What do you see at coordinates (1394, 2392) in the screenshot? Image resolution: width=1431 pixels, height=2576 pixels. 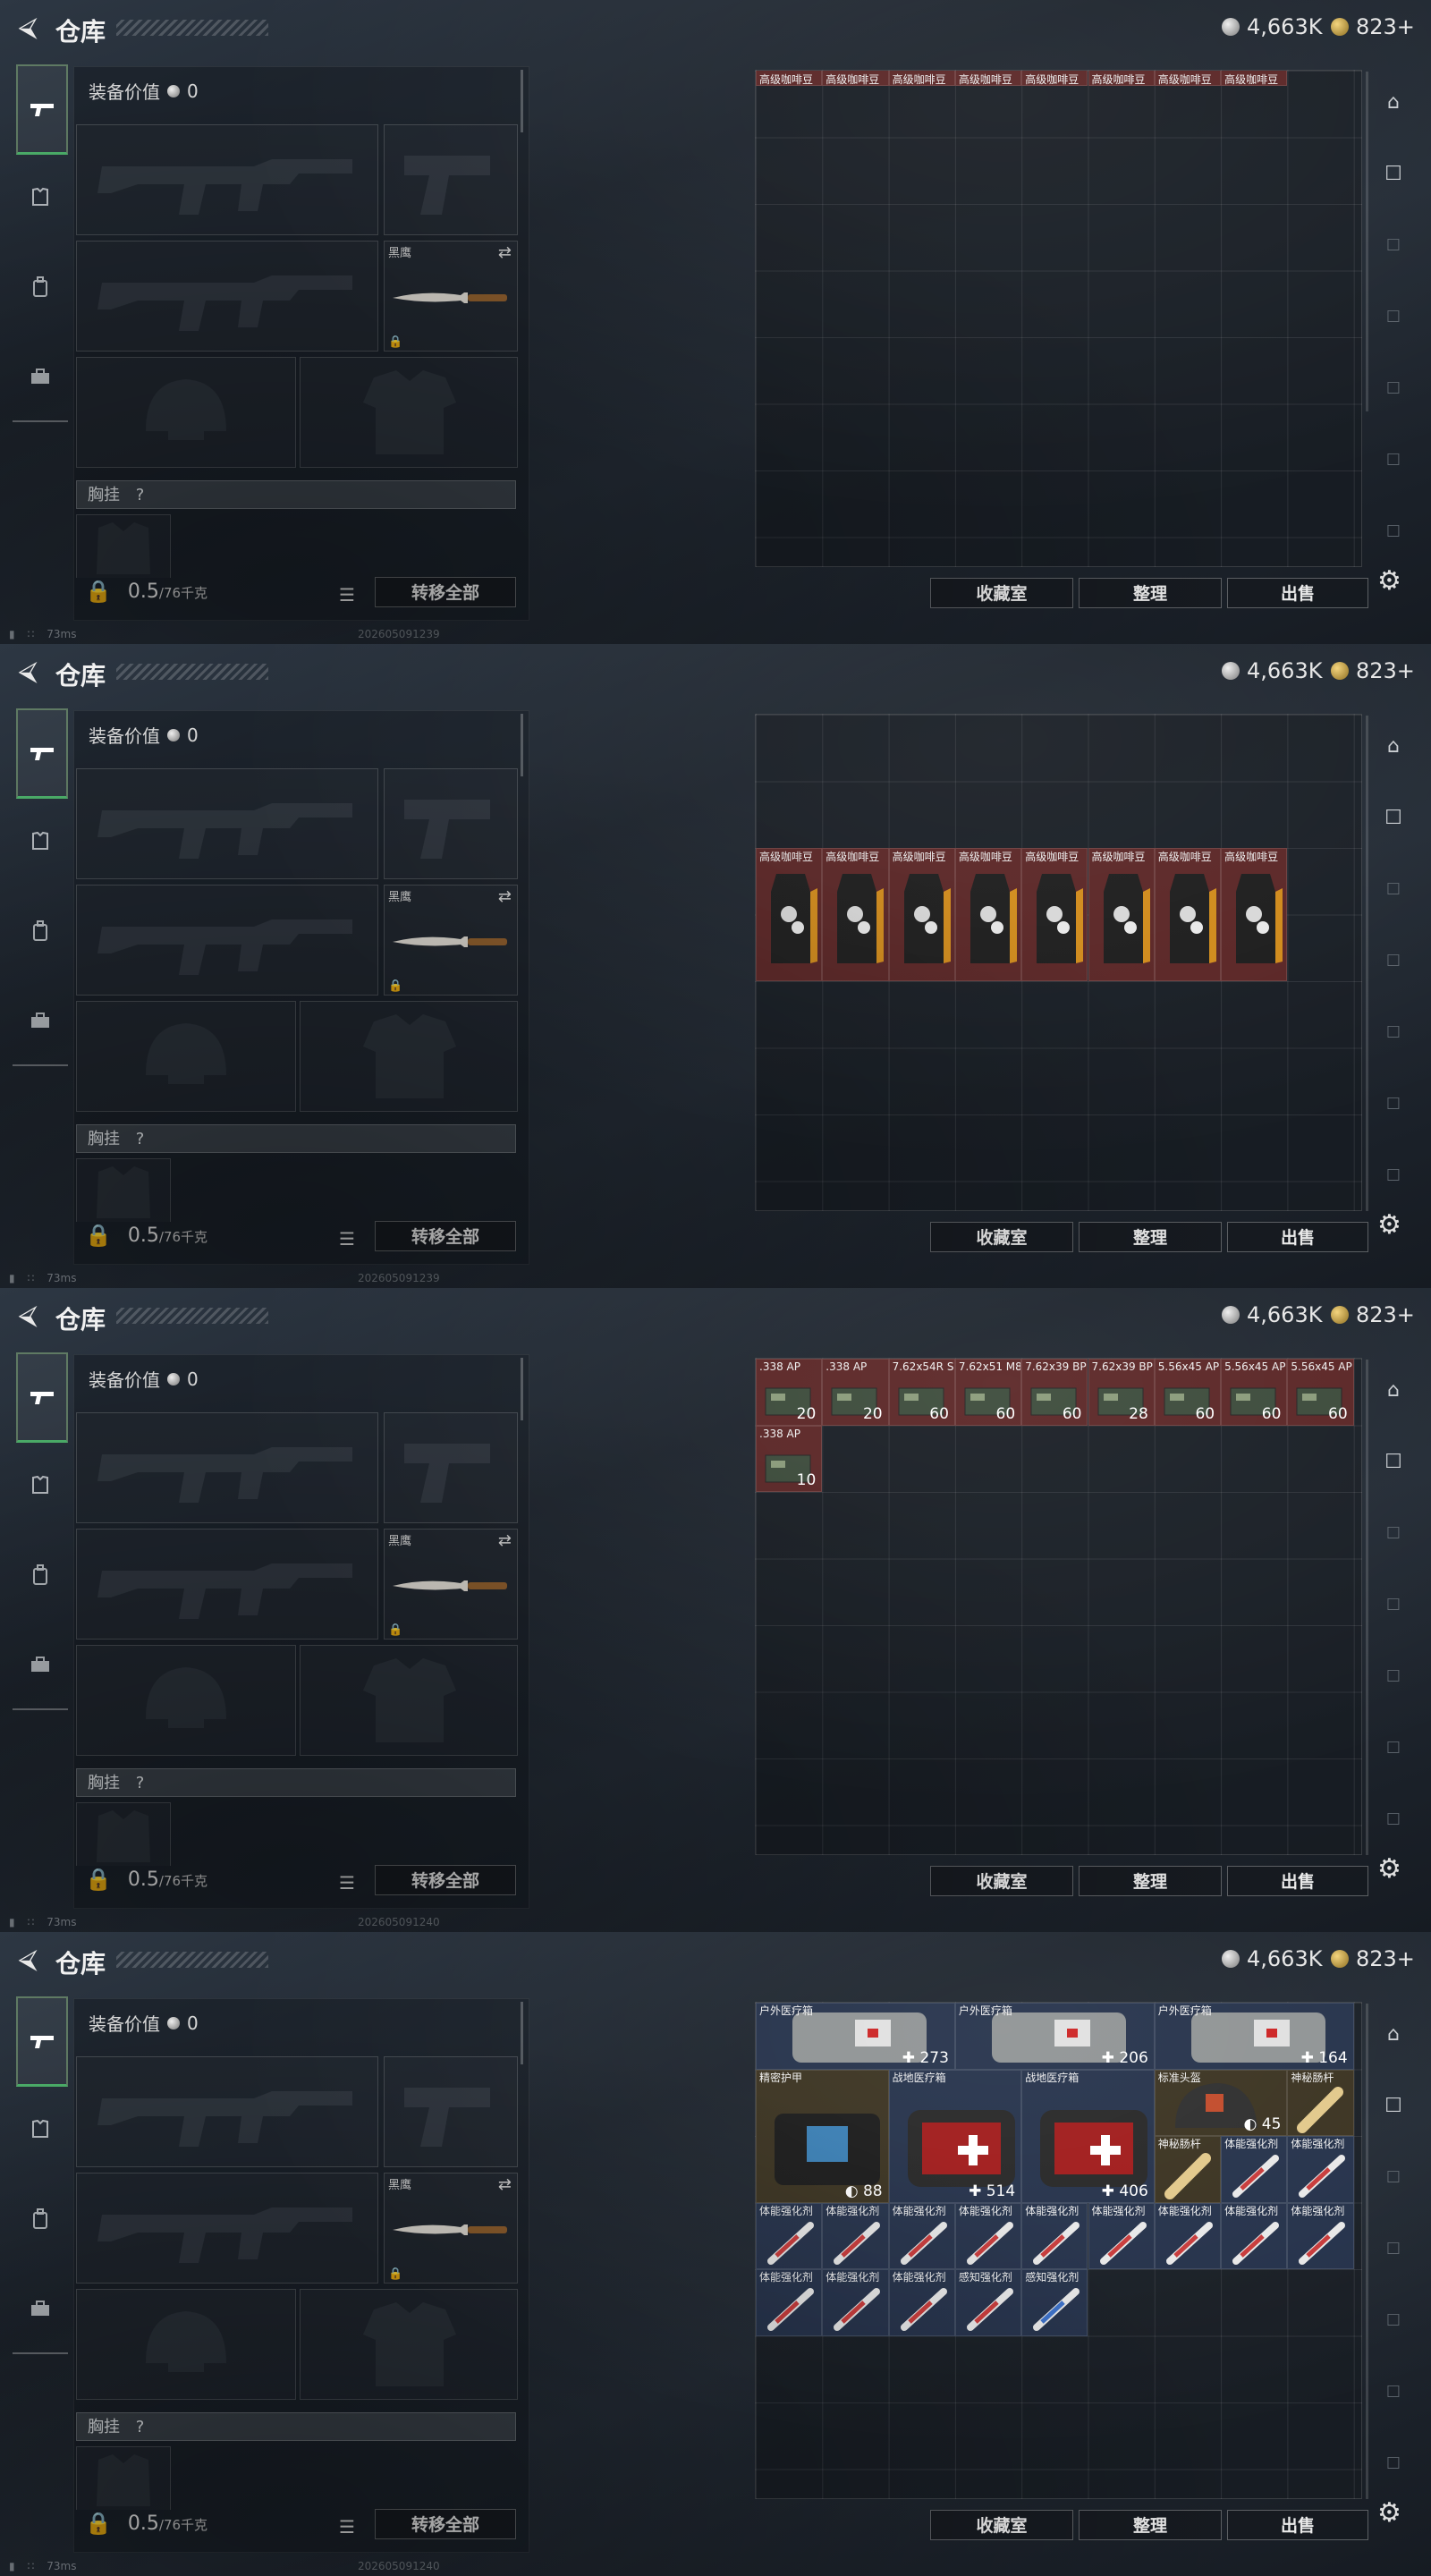 I see `stash-page-6-icon: ☐` at bounding box center [1394, 2392].